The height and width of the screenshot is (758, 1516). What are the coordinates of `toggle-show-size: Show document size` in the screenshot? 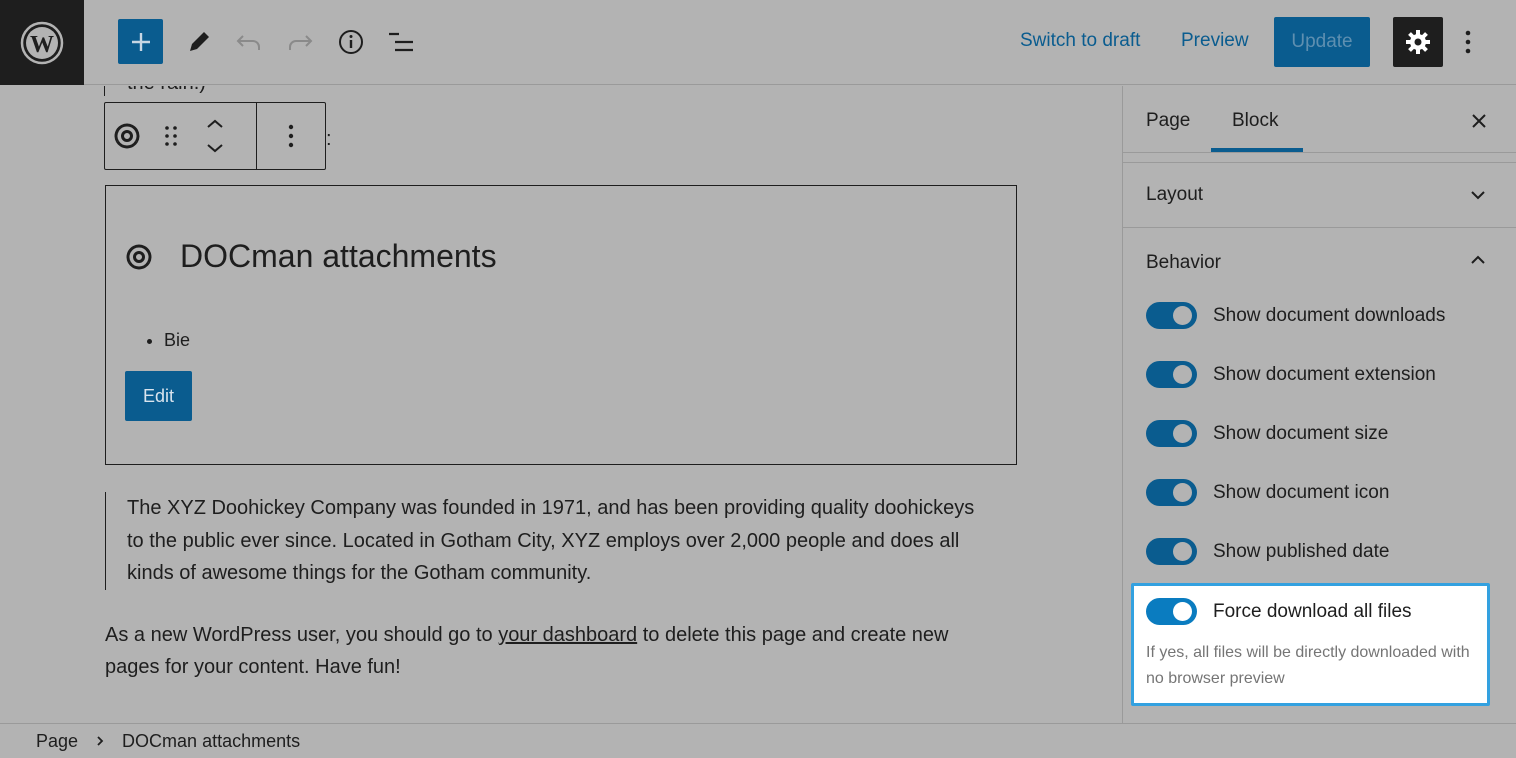 It's located at (1267, 433).